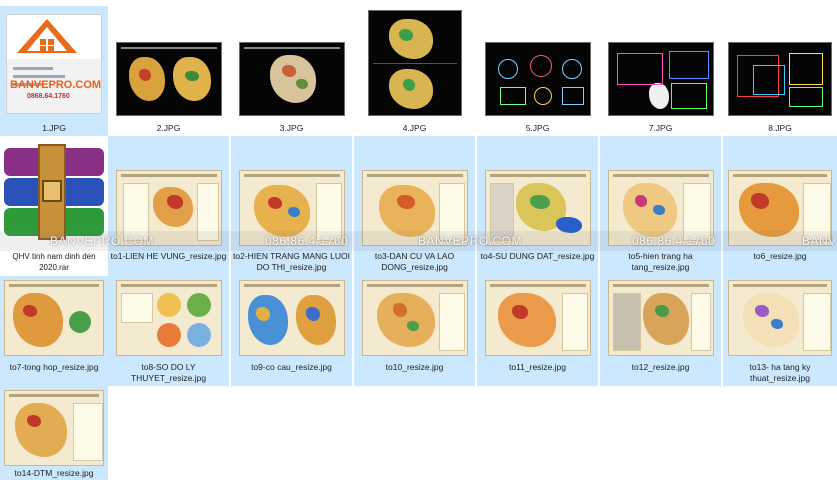 This screenshot has width=837, height=480. I want to click on file-tile-to11: to11_resize.jpg, so click(537, 331).